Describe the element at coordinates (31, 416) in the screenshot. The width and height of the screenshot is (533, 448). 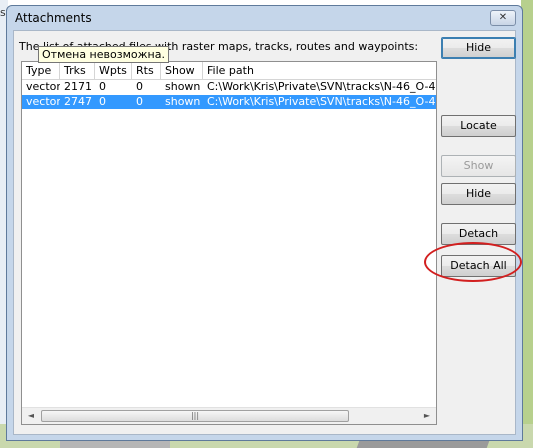
I see `scroll-left-icon: ◄` at that location.